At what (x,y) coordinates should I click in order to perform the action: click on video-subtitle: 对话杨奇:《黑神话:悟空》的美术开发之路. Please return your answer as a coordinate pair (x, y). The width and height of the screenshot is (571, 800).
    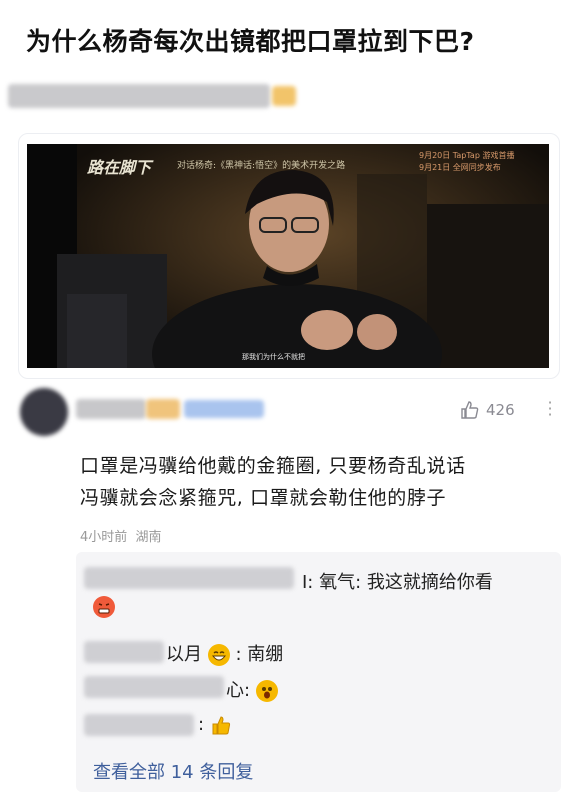
    Looking at the image, I should click on (261, 166).